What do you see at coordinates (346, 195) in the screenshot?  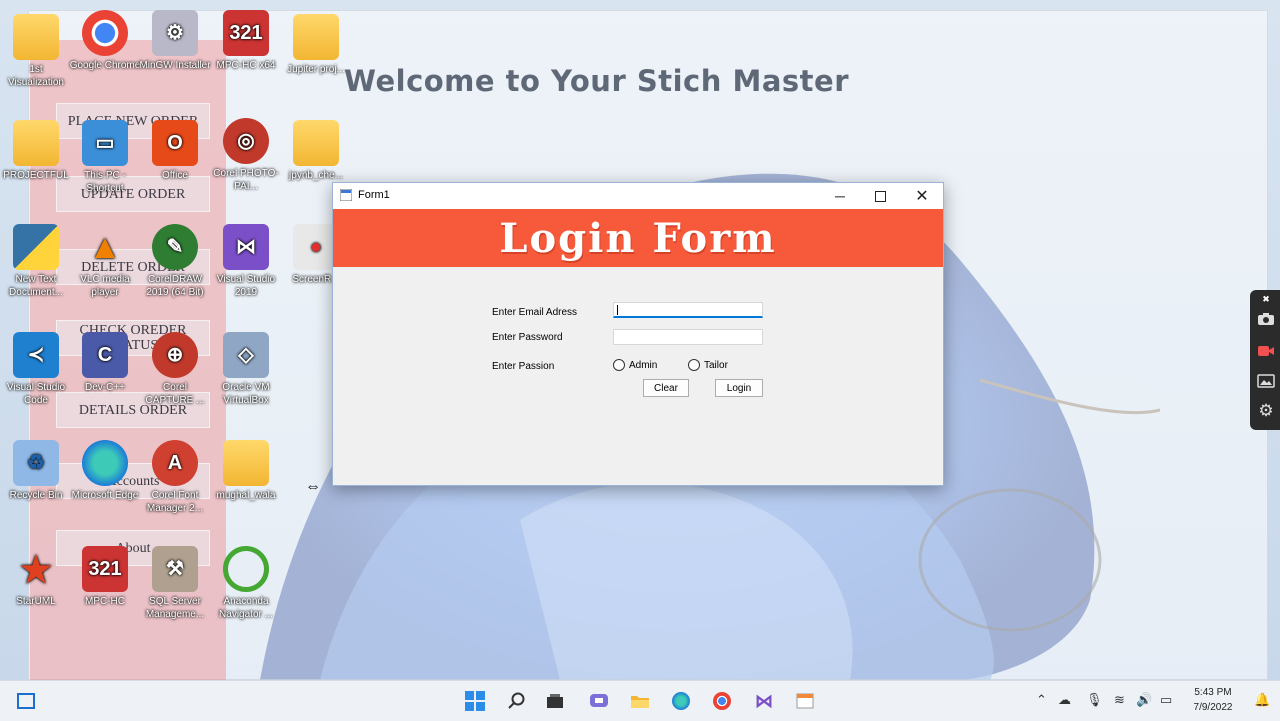 I see `app-icon` at bounding box center [346, 195].